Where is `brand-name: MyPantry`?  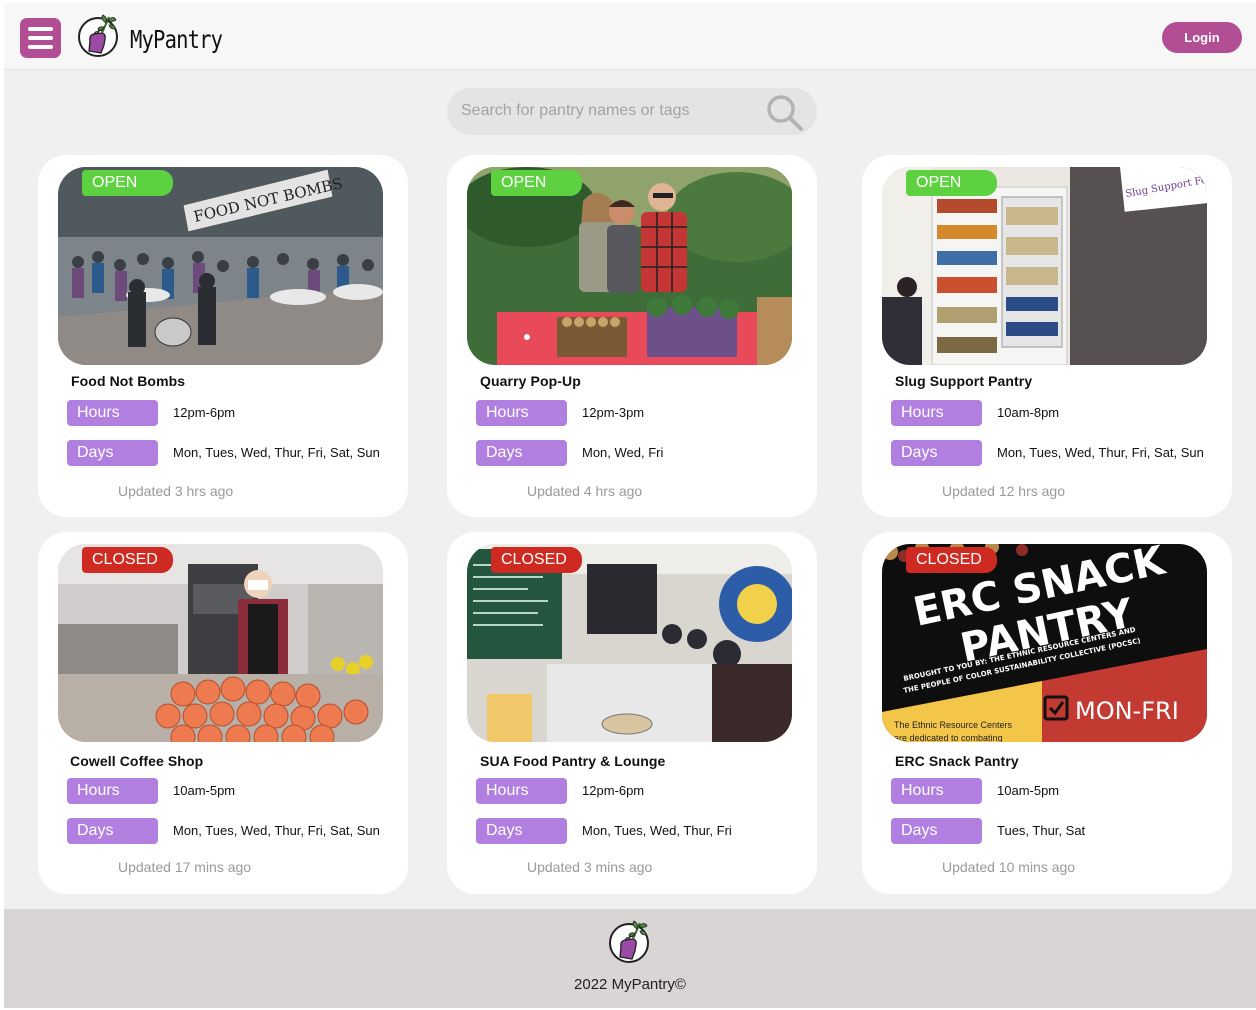
brand-name: MyPantry is located at coordinates (176, 39).